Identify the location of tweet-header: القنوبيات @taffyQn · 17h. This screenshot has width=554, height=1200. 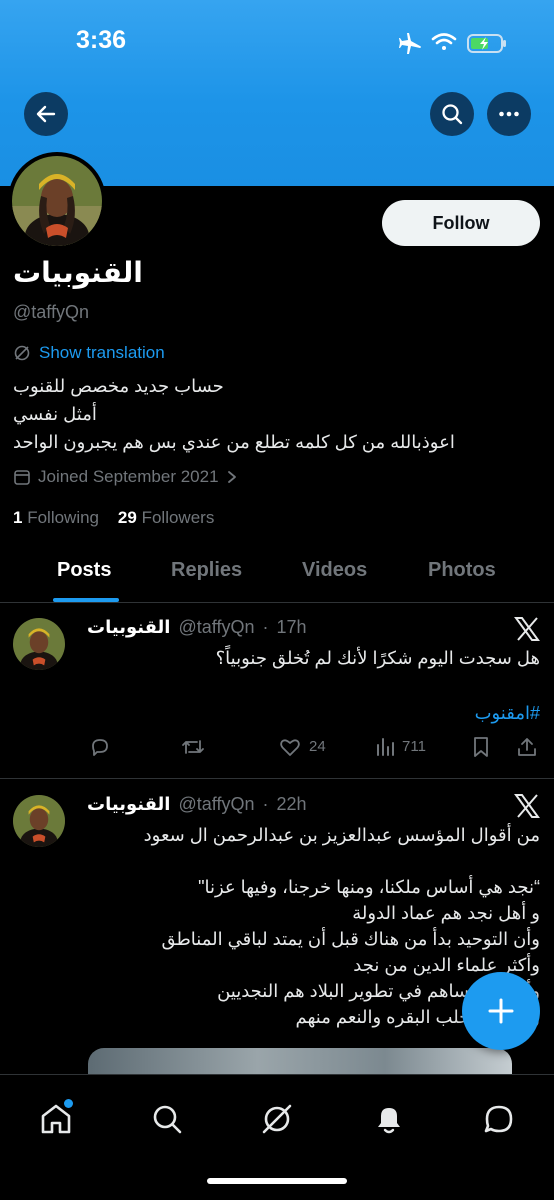
(197, 627).